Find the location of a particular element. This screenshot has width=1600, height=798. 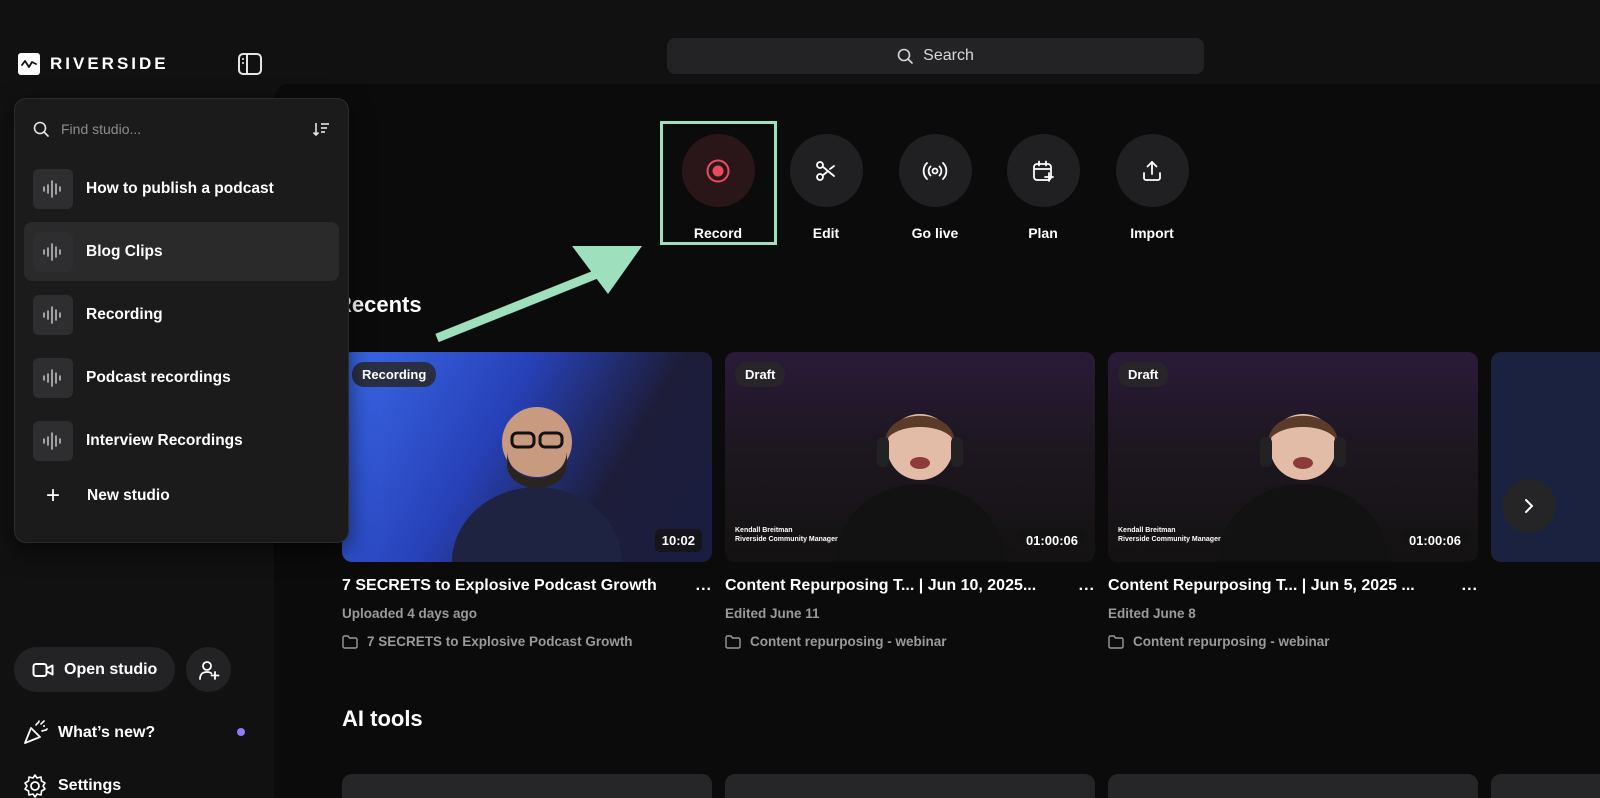

studio-item-label: Recording is located at coordinates (124, 314).